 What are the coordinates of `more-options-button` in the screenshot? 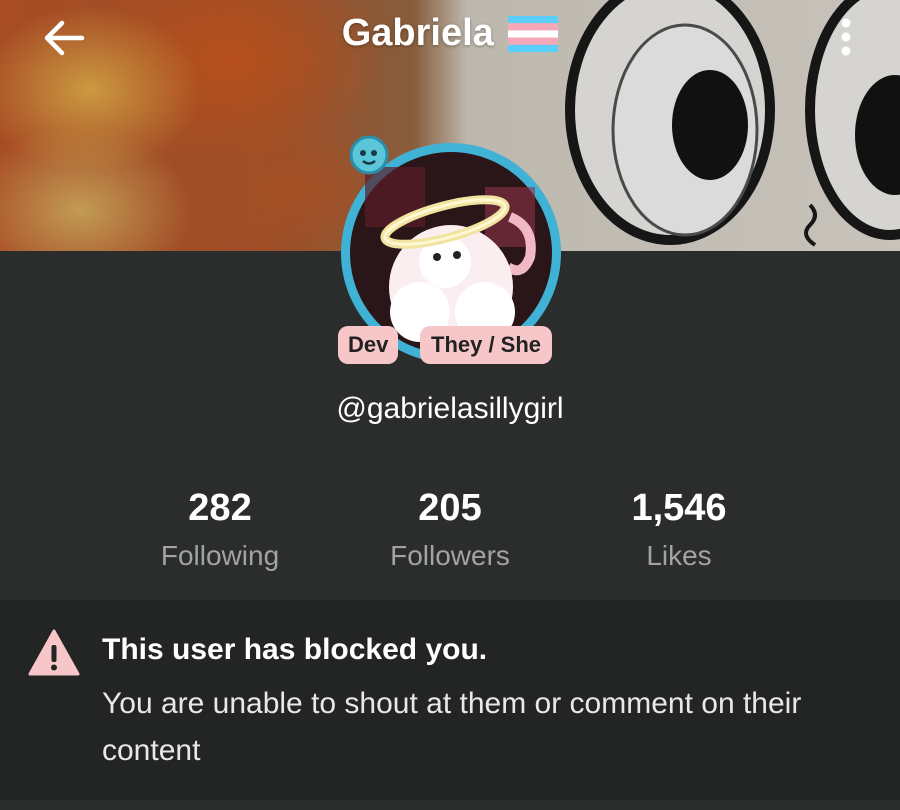 It's located at (846, 37).